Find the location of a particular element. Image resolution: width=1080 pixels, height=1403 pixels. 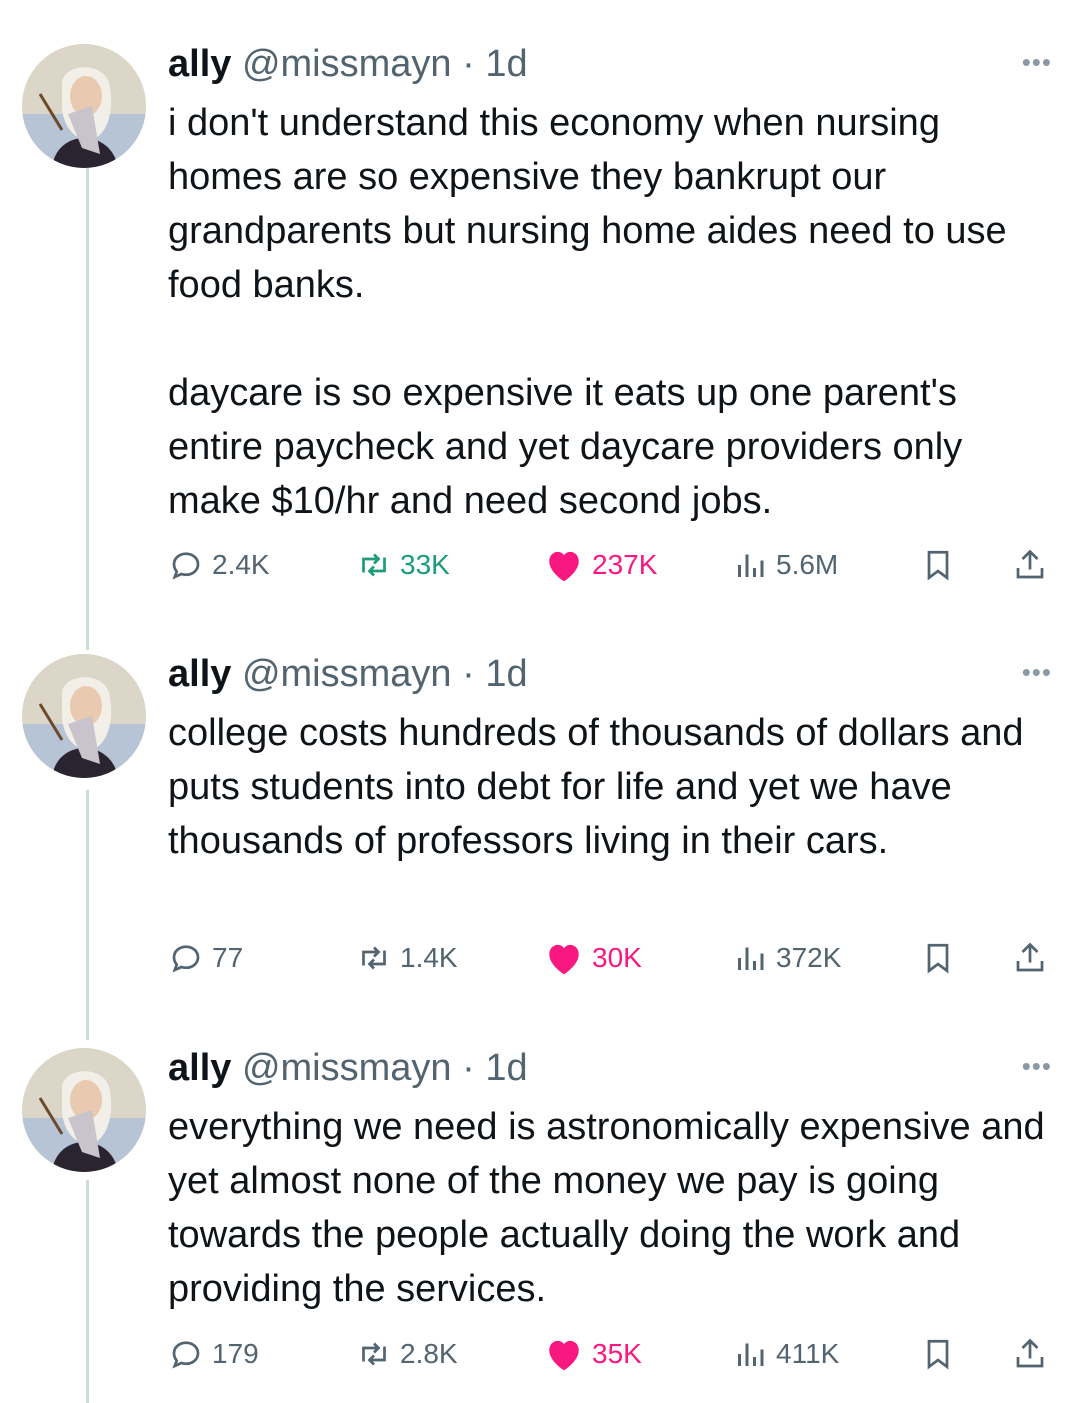

action-bar: 2.4K 33K 237K 5.6M is located at coordinates (613, 565).